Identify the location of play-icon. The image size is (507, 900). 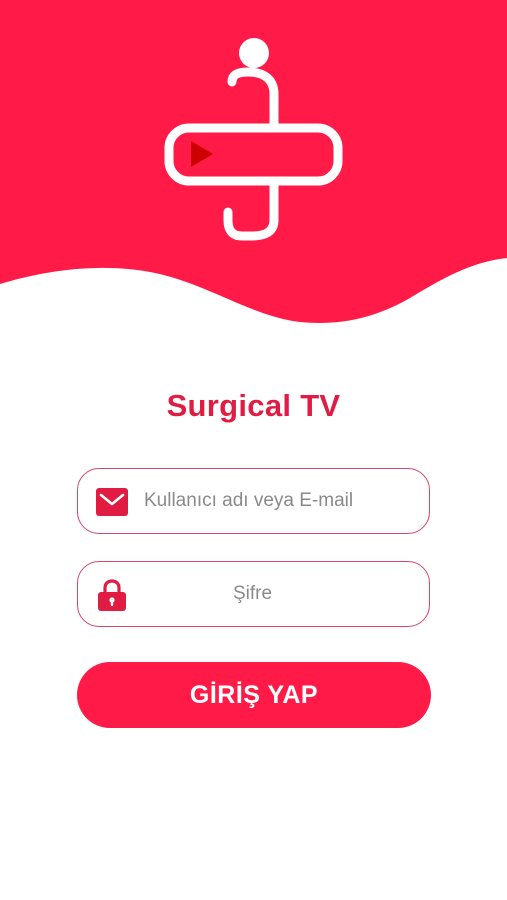
(202, 154).